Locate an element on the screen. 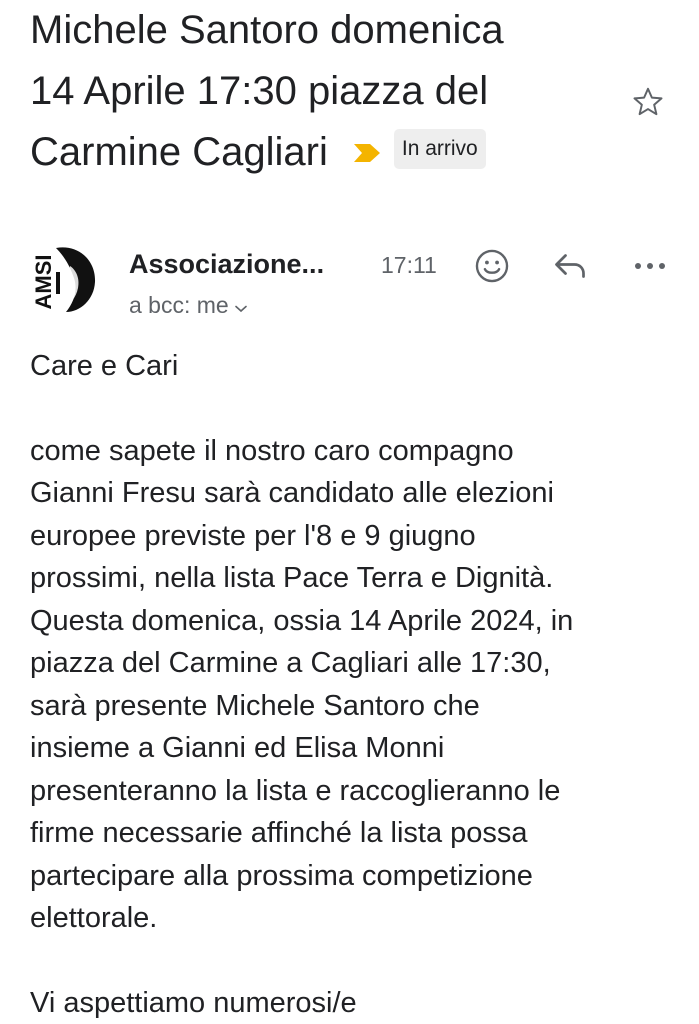 The height and width of the screenshot is (1024, 699). body-line: firme necessarie affinché la lista possa is located at coordinates (279, 833).